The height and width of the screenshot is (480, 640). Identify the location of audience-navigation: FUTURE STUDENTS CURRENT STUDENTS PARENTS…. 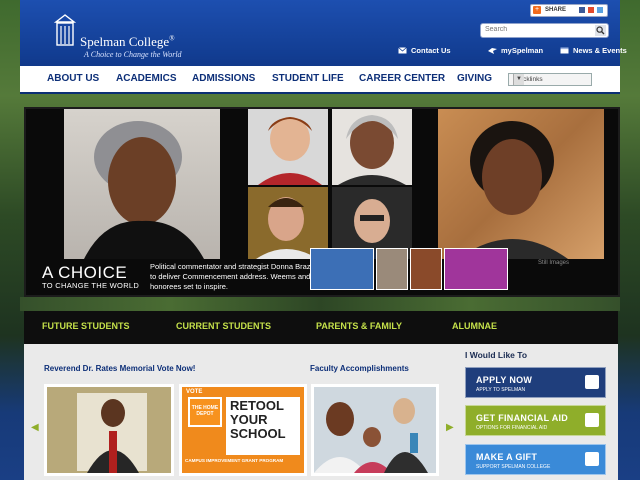
(321, 327).